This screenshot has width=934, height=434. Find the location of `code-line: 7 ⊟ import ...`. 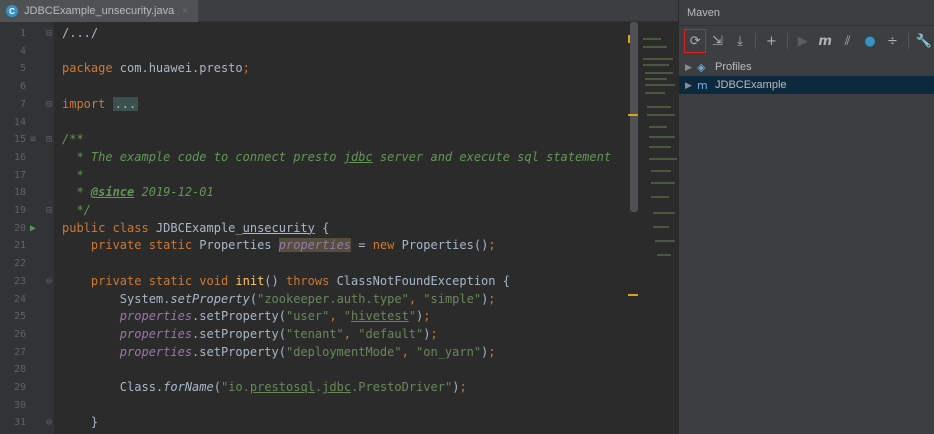

code-line: 7 ⊟ import ... is located at coordinates (339, 105).